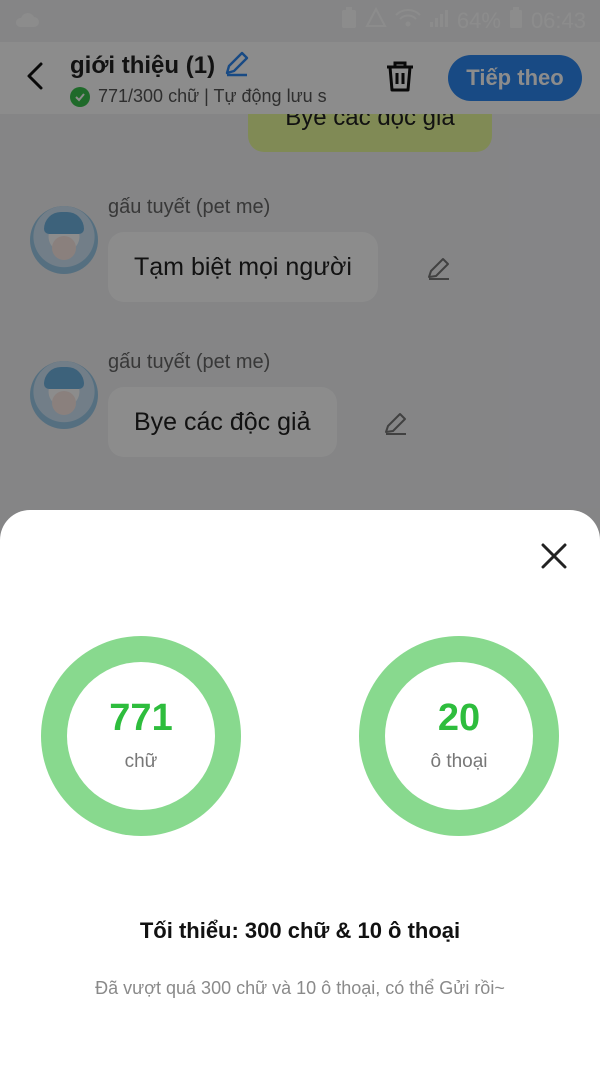  I want to click on dialogue-count-ring: 20 ô thoại, so click(459, 736).